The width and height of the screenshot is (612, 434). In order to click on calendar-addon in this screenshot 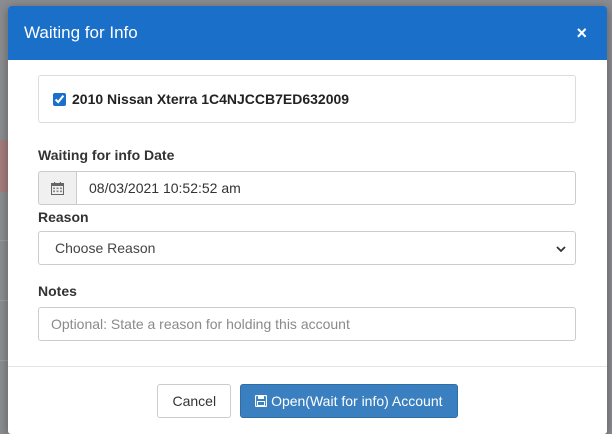, I will do `click(57, 188)`.